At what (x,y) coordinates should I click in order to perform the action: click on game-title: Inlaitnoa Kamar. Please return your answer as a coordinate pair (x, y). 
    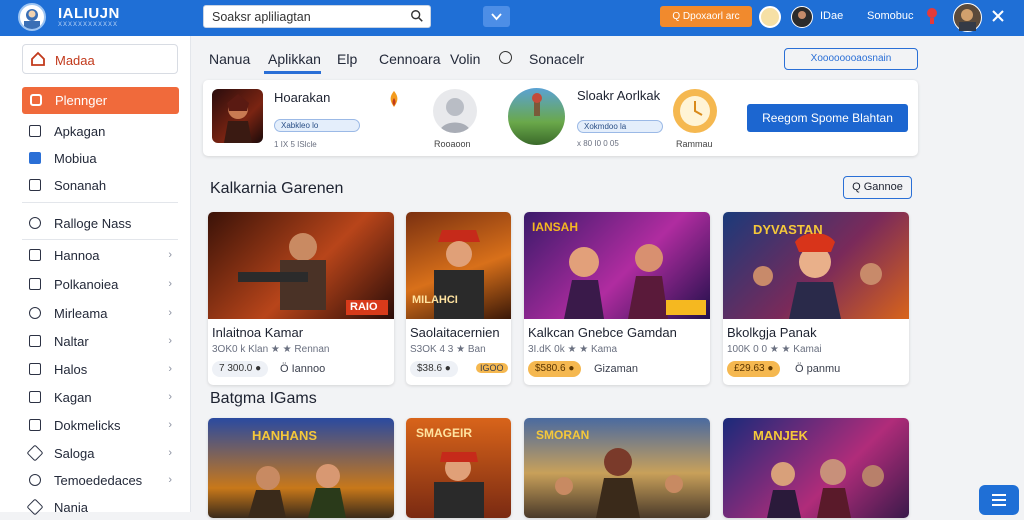
    Looking at the image, I should click on (258, 332).